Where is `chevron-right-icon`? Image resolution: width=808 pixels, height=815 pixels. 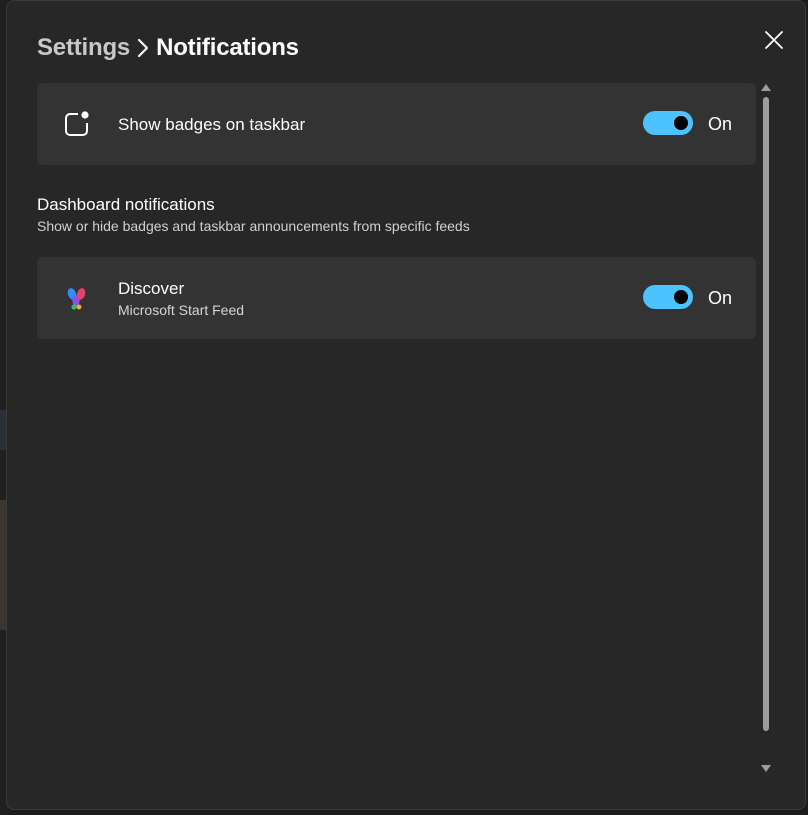
chevron-right-icon is located at coordinates (143, 48).